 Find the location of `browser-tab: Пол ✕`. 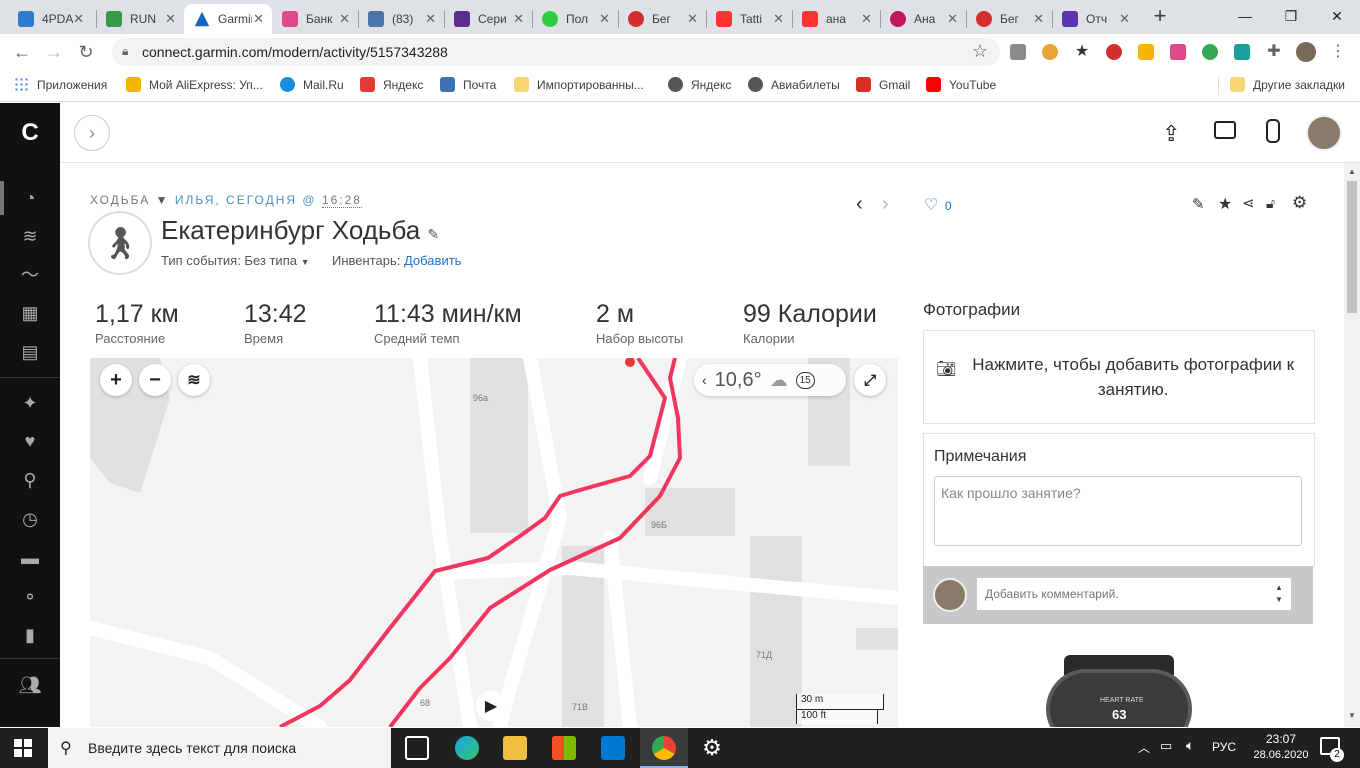

browser-tab: Пол ✕ is located at coordinates (575, 19).